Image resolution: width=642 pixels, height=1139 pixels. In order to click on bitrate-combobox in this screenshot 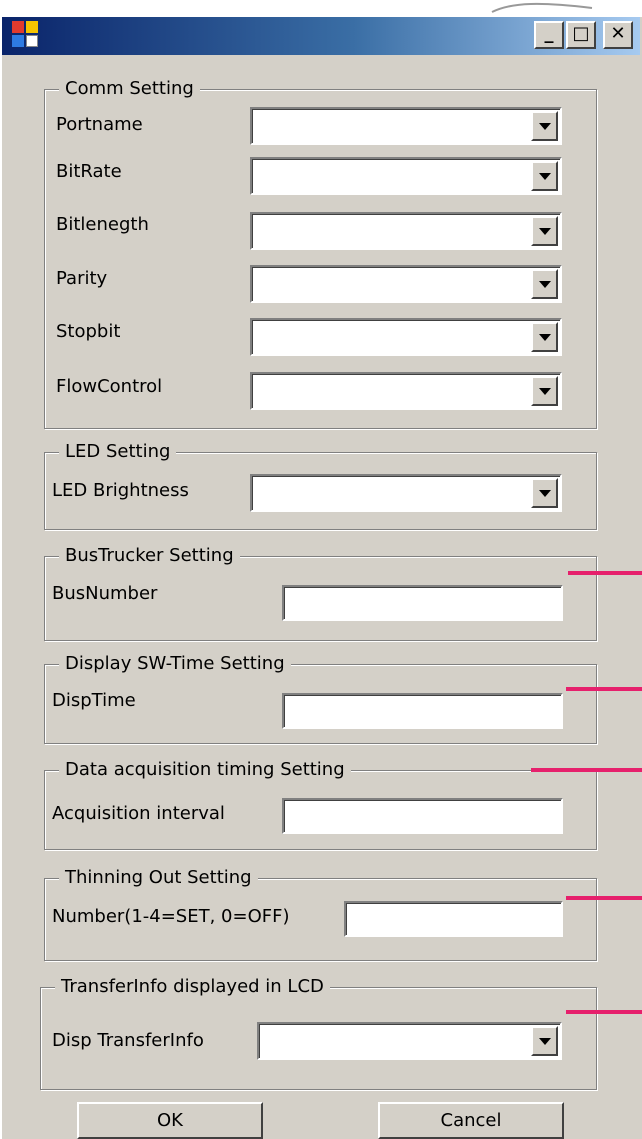, I will do `click(406, 176)`.